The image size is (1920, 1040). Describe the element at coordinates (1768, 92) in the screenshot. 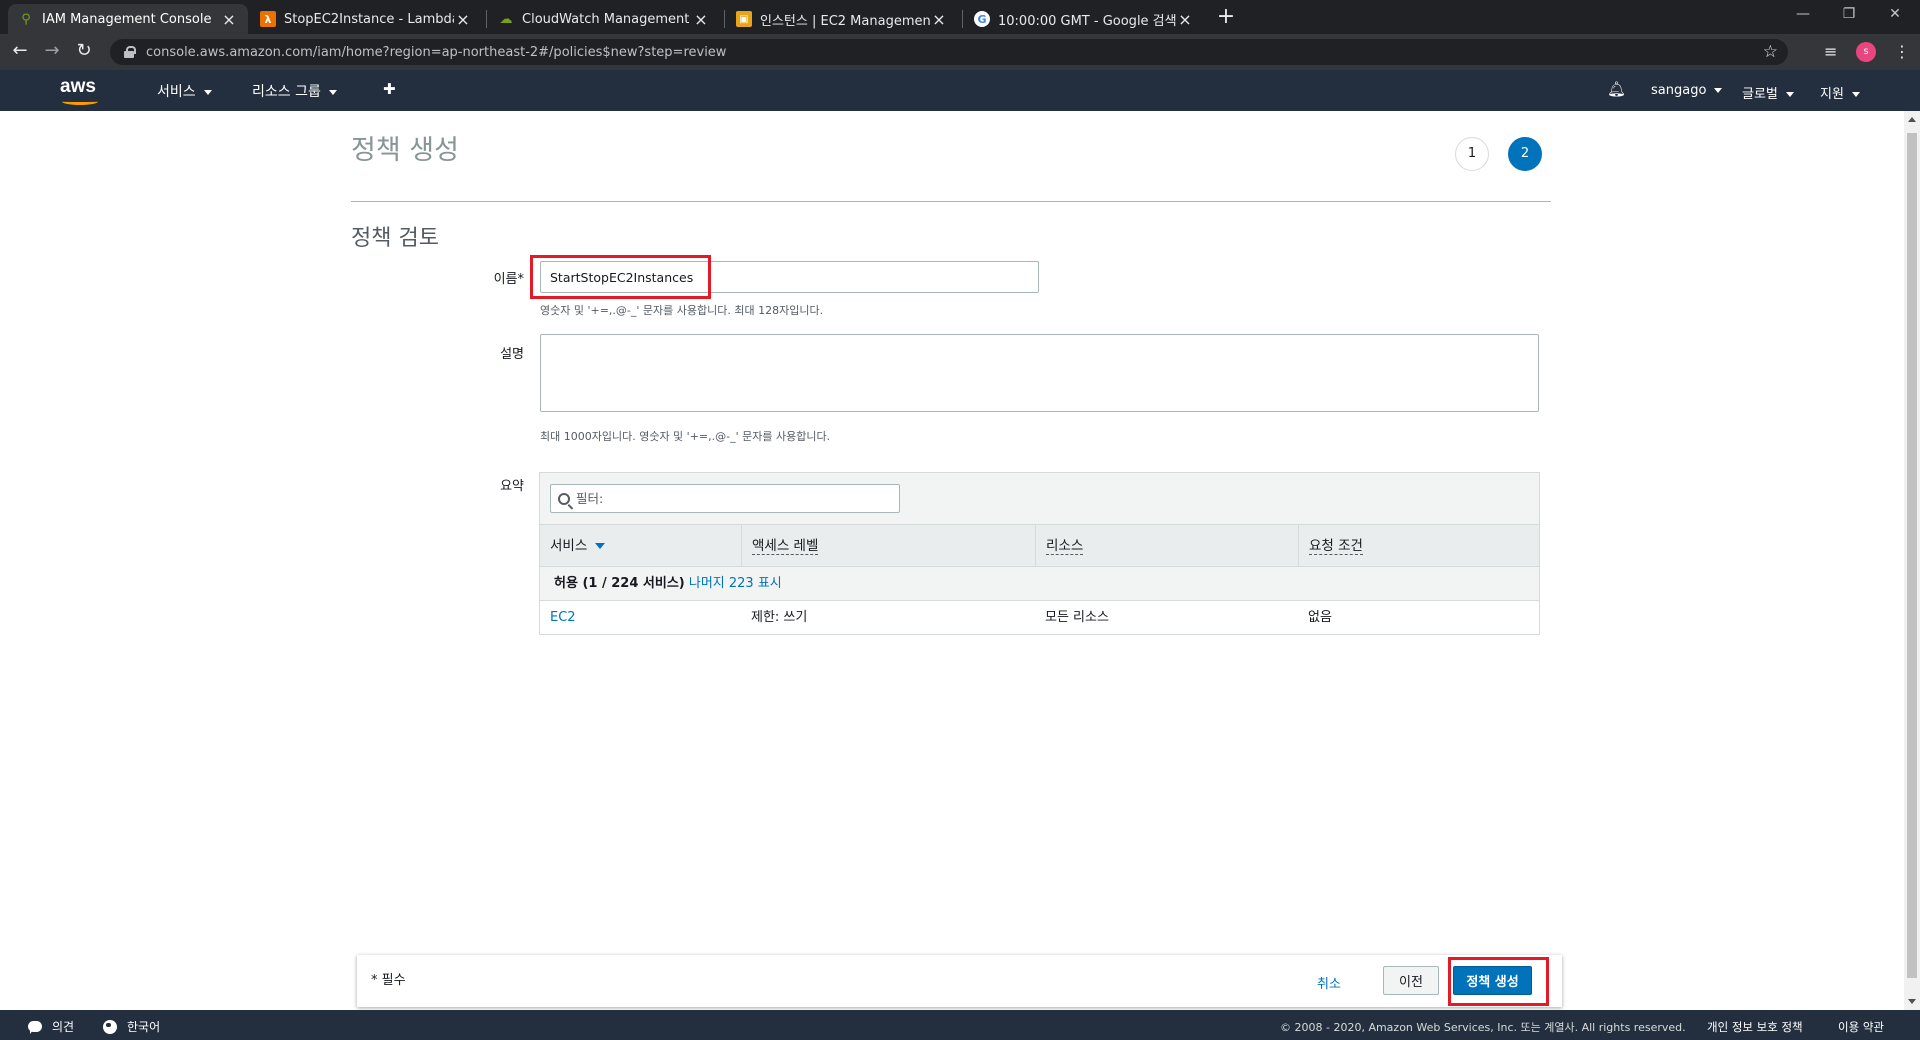

I see `region-menu: 글로벌` at that location.